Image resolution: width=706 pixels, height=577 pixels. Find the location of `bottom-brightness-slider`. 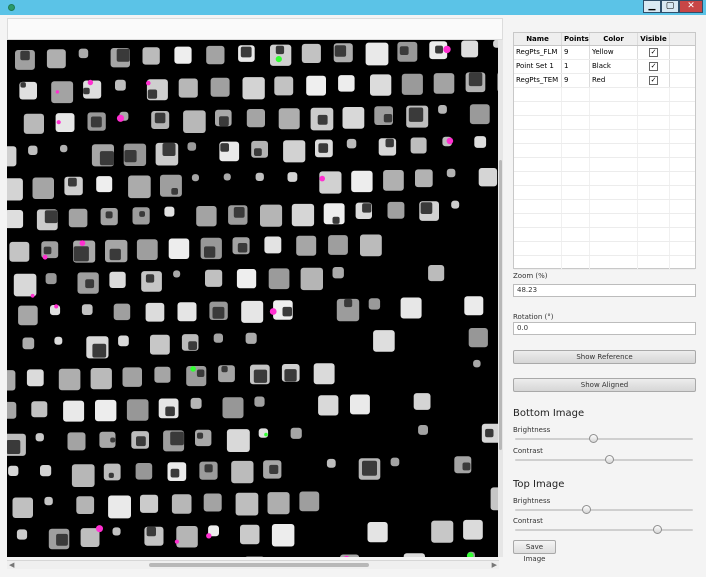

bottom-brightness-slider is located at coordinates (604, 438).